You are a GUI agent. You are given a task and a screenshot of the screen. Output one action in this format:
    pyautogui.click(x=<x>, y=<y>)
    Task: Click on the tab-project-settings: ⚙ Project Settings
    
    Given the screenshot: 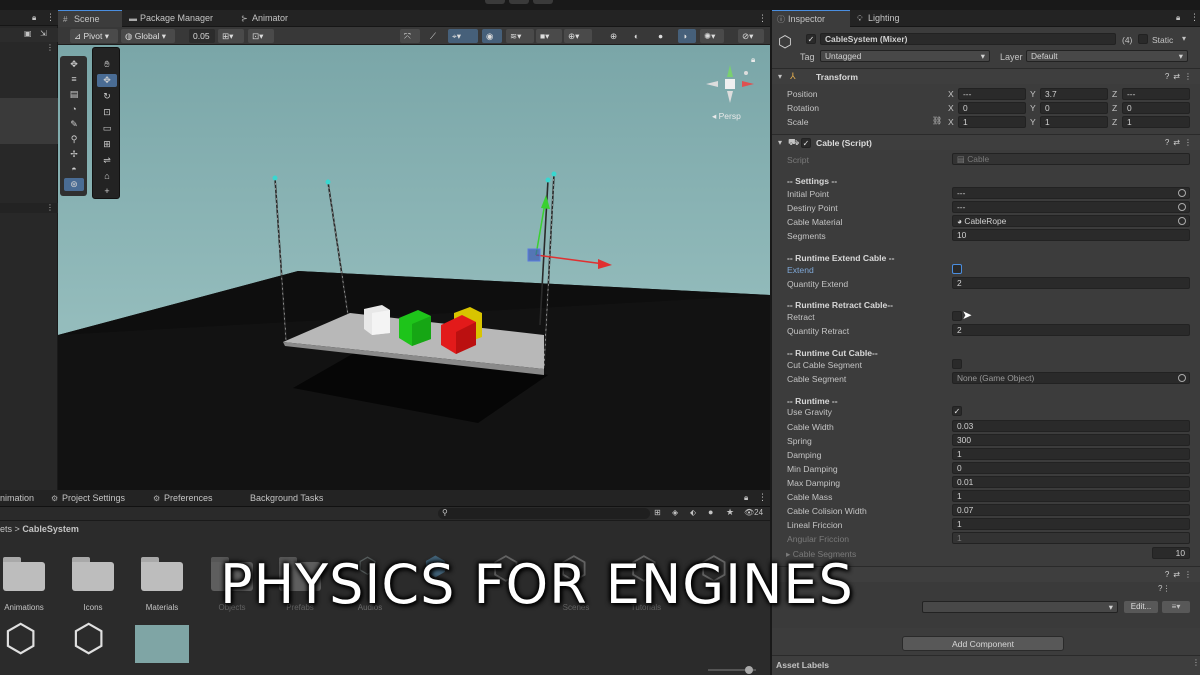 What is the action you would take?
    pyautogui.click(x=95, y=498)
    